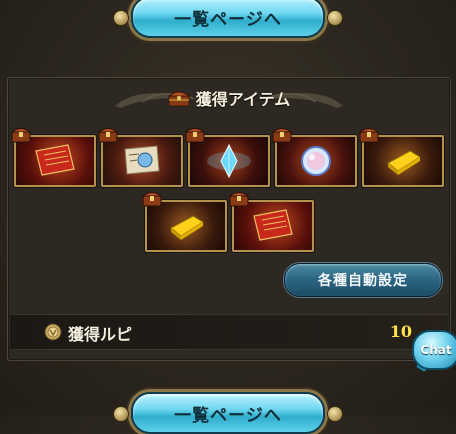 The height and width of the screenshot is (434, 456). I want to click on chat-bubble-icon: Chat, so click(434, 350).